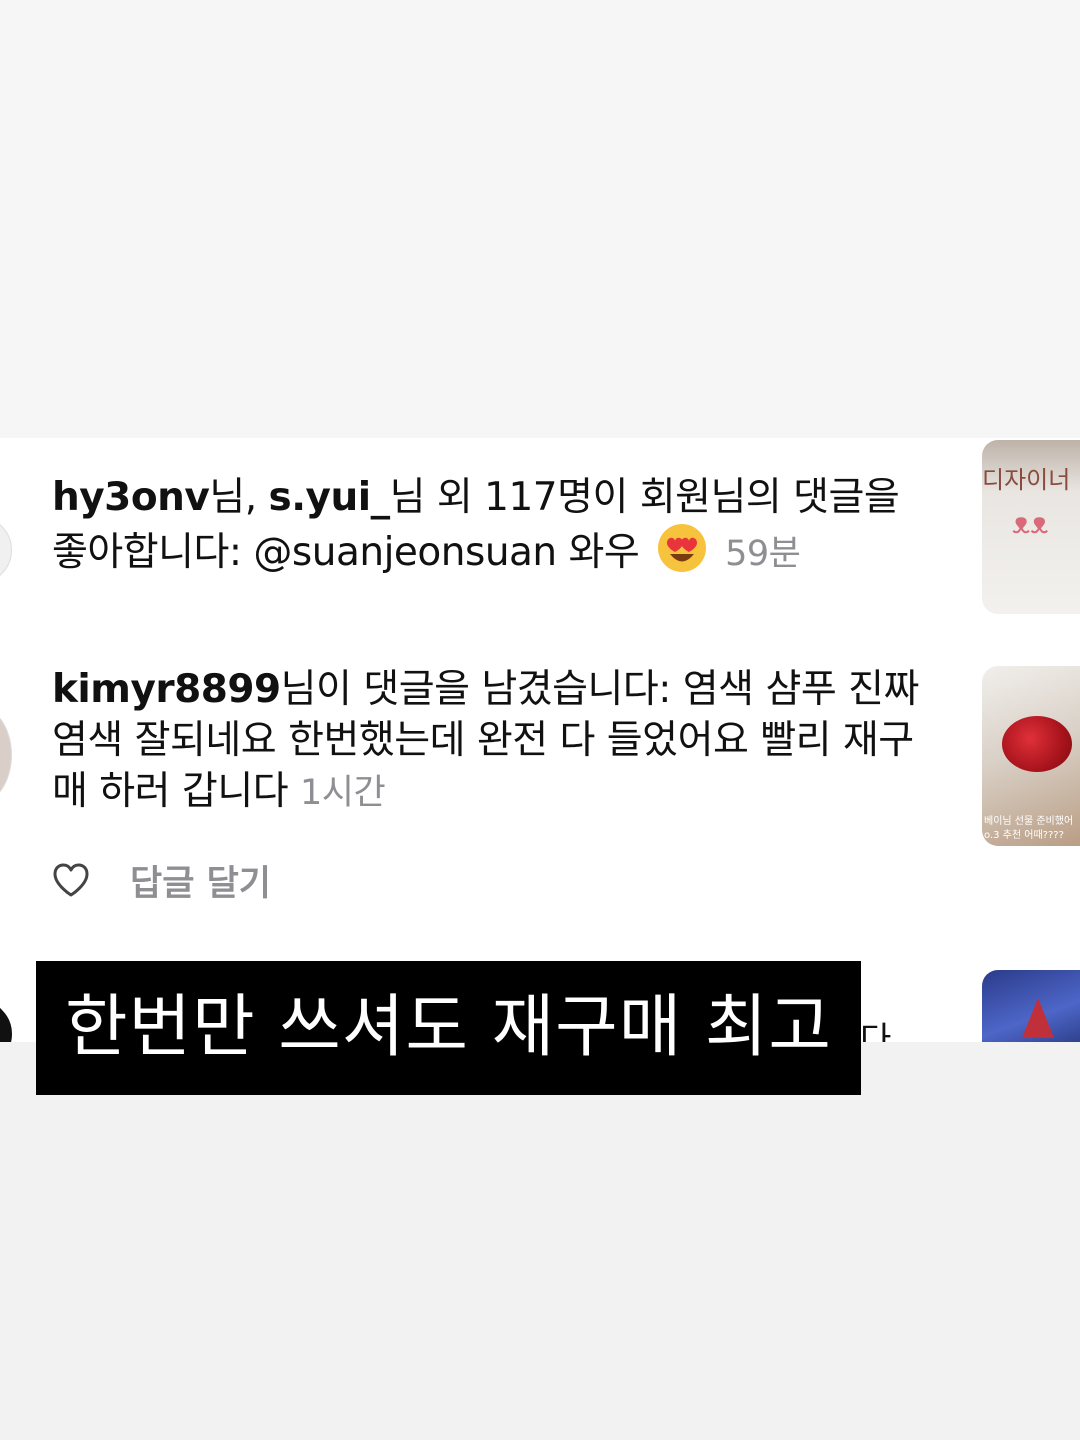 The width and height of the screenshot is (1080, 1440). What do you see at coordinates (1029, 821) in the screenshot?
I see `thumbnail-caption: 베이님 선물 준비했어` at bounding box center [1029, 821].